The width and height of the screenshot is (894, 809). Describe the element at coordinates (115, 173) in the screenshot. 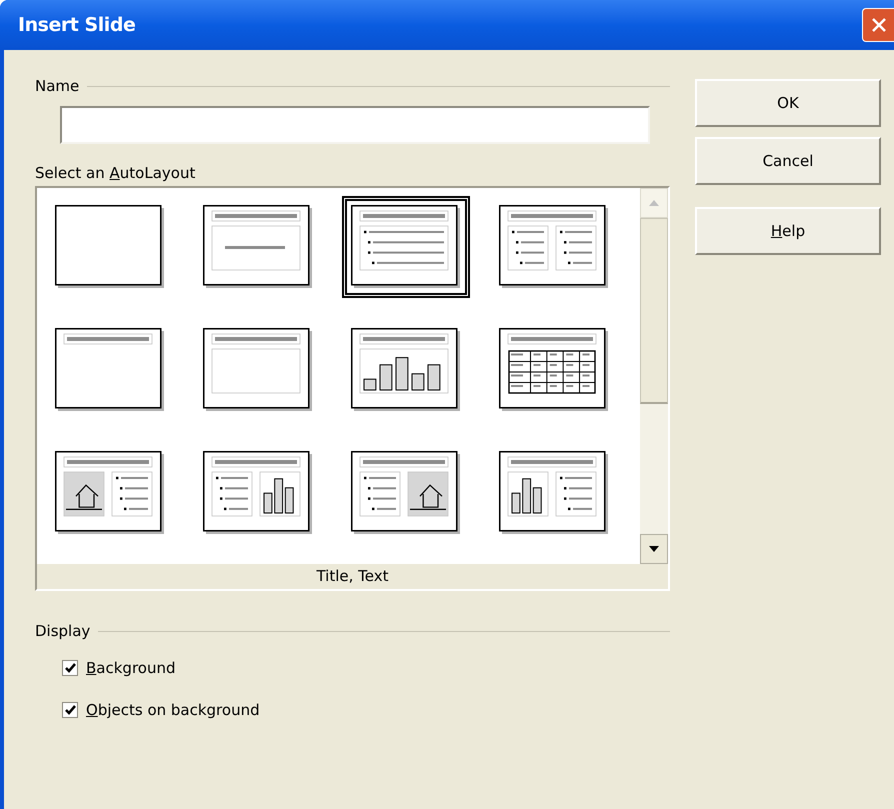

I see `autolayout-label: Select an AutoLayout` at that location.